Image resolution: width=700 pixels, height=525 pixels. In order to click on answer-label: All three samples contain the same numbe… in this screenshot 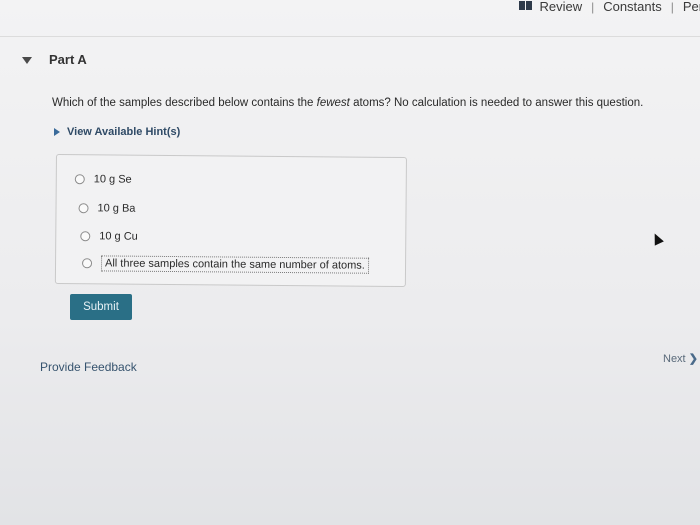, I will do `click(234, 264)`.